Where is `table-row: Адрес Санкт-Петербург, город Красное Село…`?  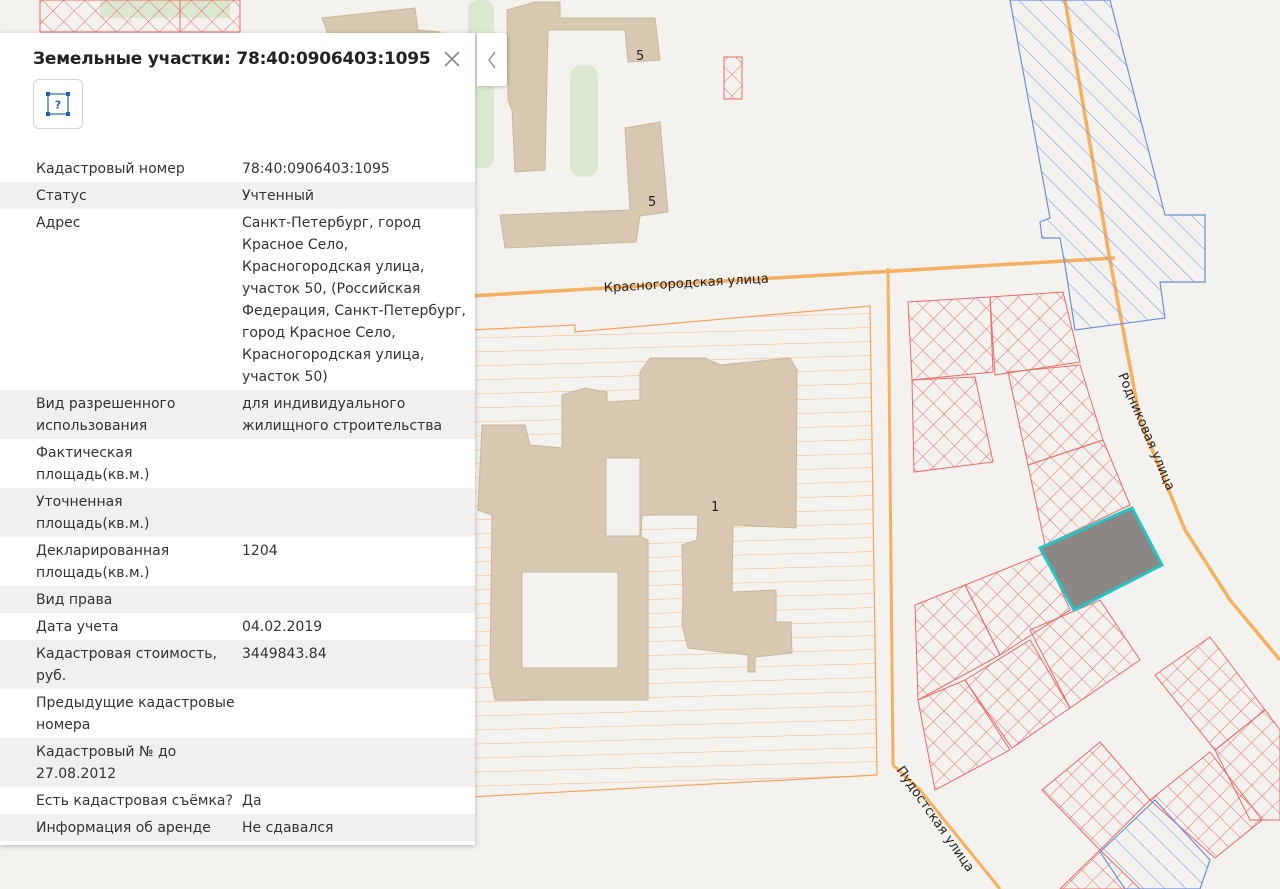 table-row: Адрес Санкт-Петербург, город Красное Село… is located at coordinates (237, 299).